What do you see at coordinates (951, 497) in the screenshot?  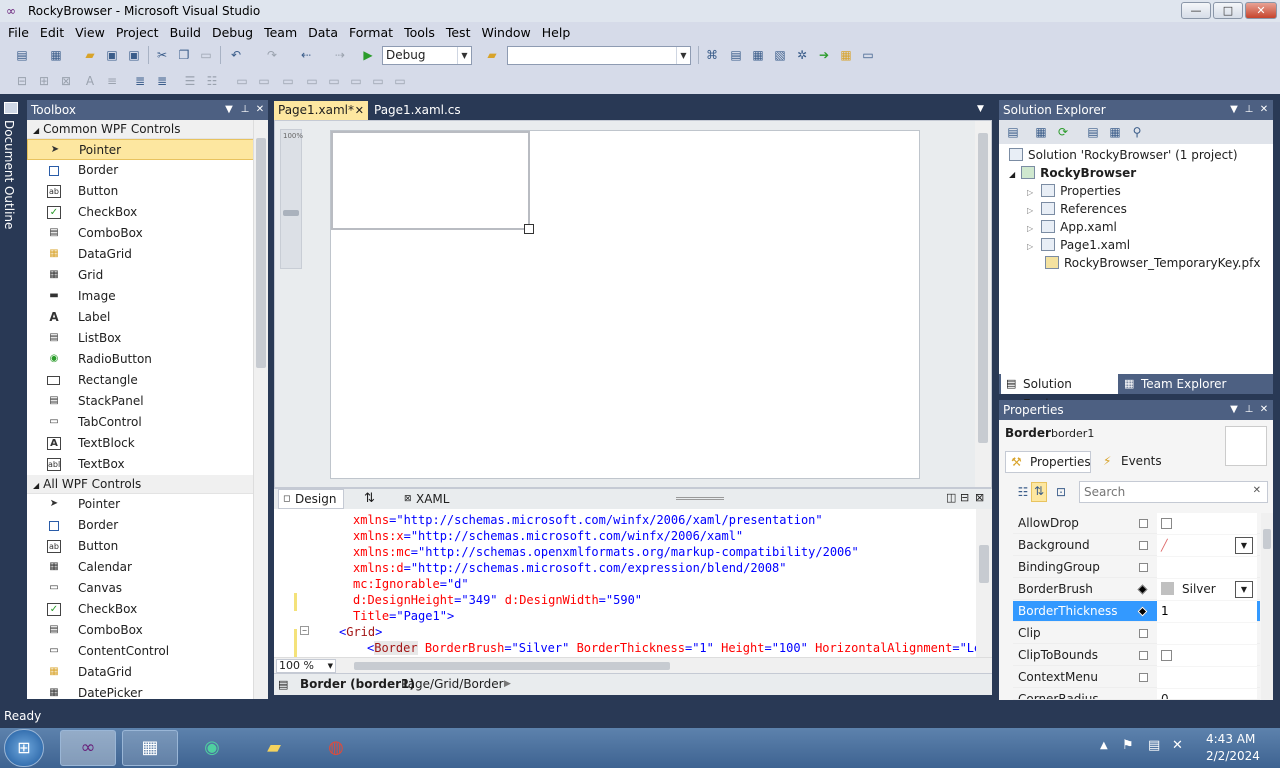 I see `vertical-split-icon: ◫` at bounding box center [951, 497].